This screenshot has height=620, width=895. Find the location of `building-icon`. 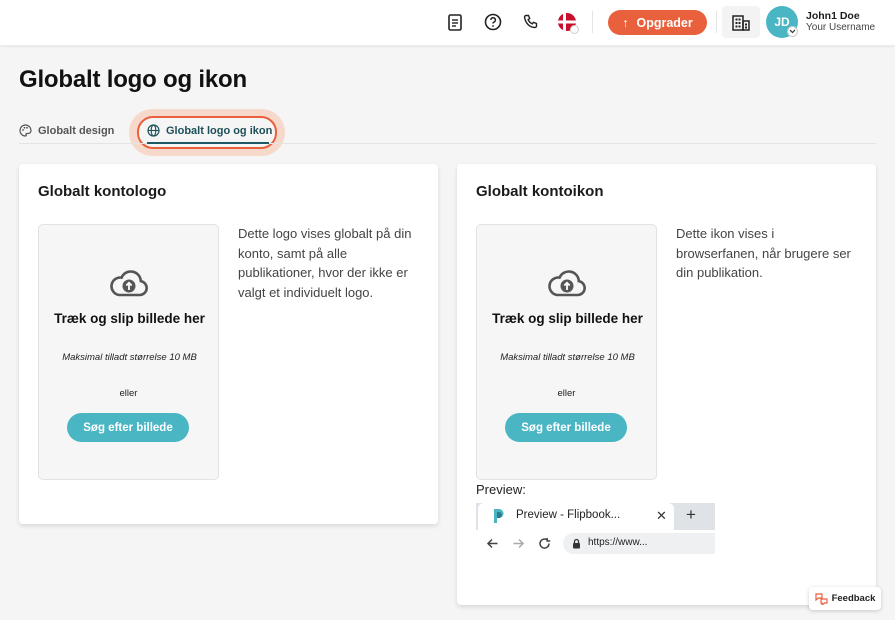

building-icon is located at coordinates (741, 22).